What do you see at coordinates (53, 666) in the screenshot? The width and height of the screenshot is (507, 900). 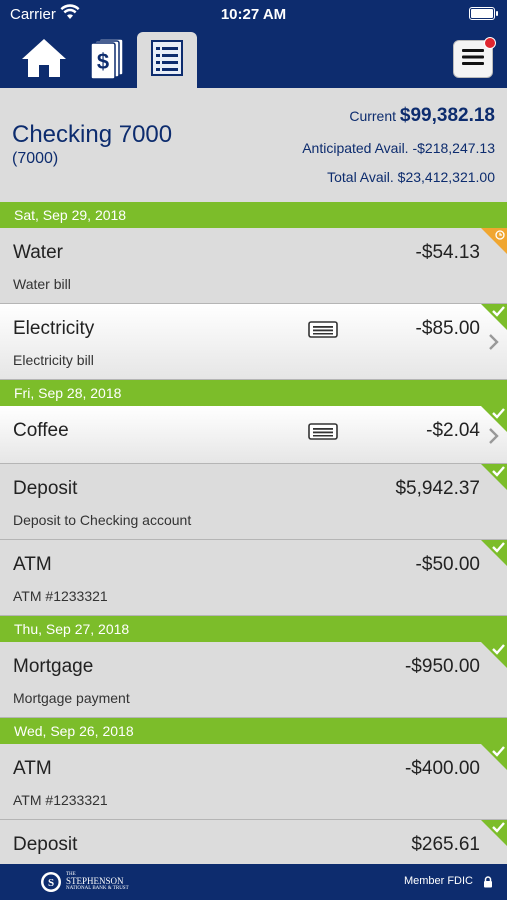 I see `transaction-name: Mortgage` at bounding box center [53, 666].